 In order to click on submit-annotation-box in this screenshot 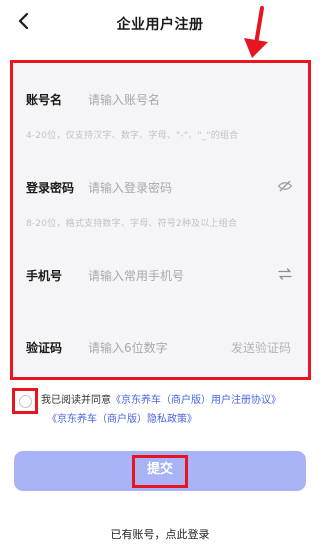, I will do `click(160, 471)`.